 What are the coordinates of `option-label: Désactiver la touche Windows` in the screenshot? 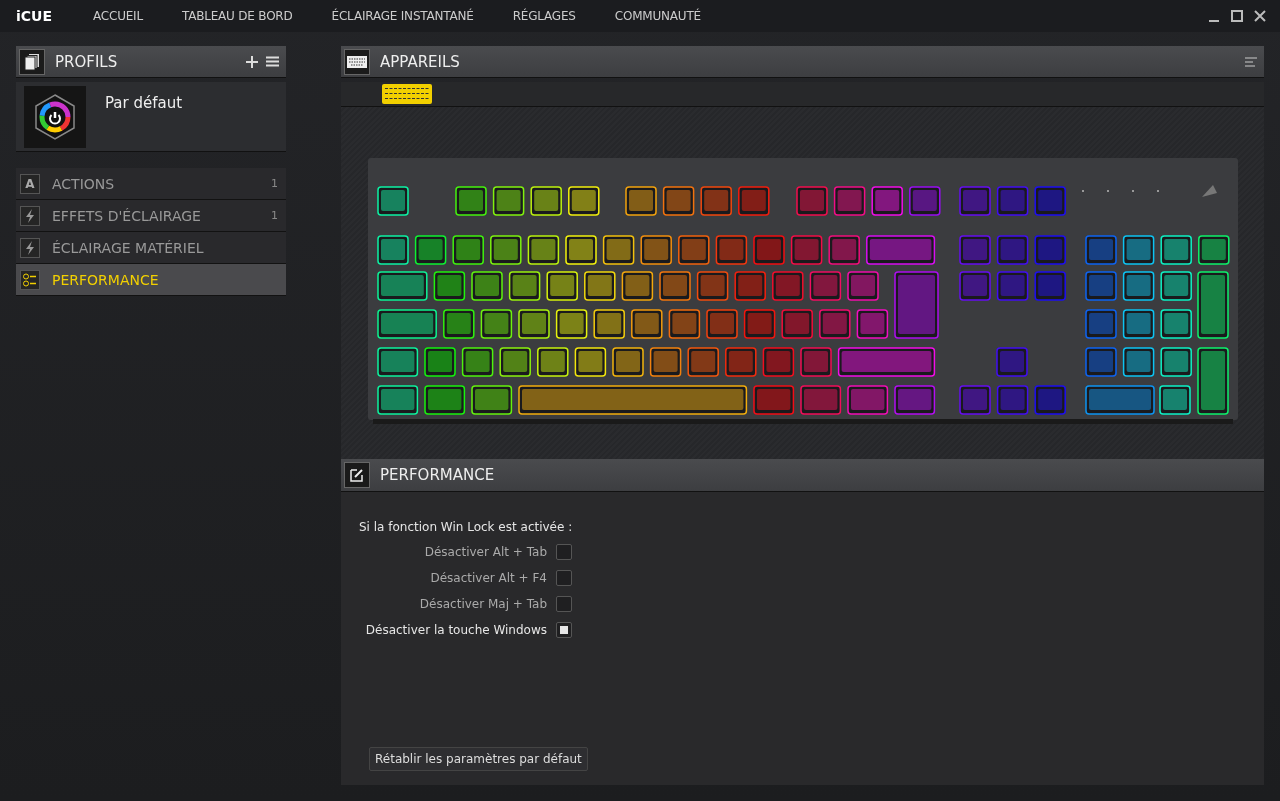 It's located at (456, 630).